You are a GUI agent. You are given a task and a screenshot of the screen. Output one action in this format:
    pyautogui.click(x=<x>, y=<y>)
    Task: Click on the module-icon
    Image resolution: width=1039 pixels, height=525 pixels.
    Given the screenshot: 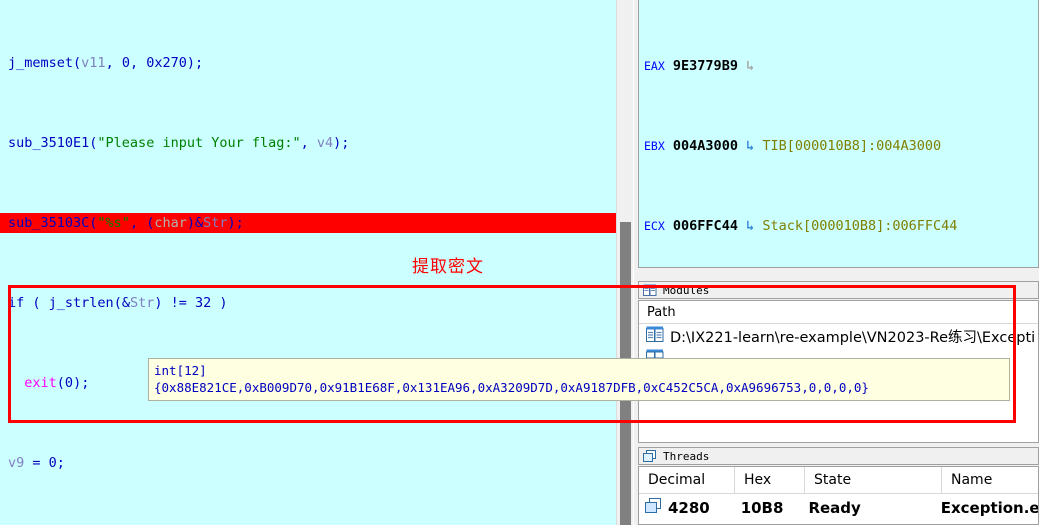 What is the action you would take?
    pyautogui.click(x=655, y=336)
    